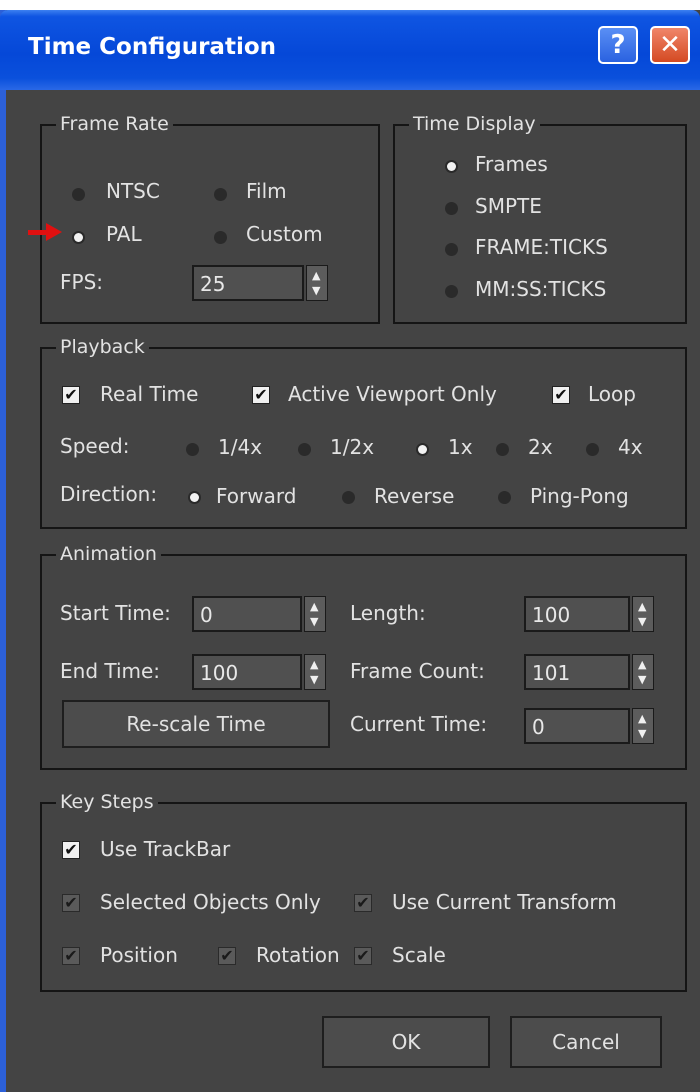 This screenshot has width=700, height=1092. What do you see at coordinates (586, 1042) in the screenshot?
I see `cancel-button: Cancel` at bounding box center [586, 1042].